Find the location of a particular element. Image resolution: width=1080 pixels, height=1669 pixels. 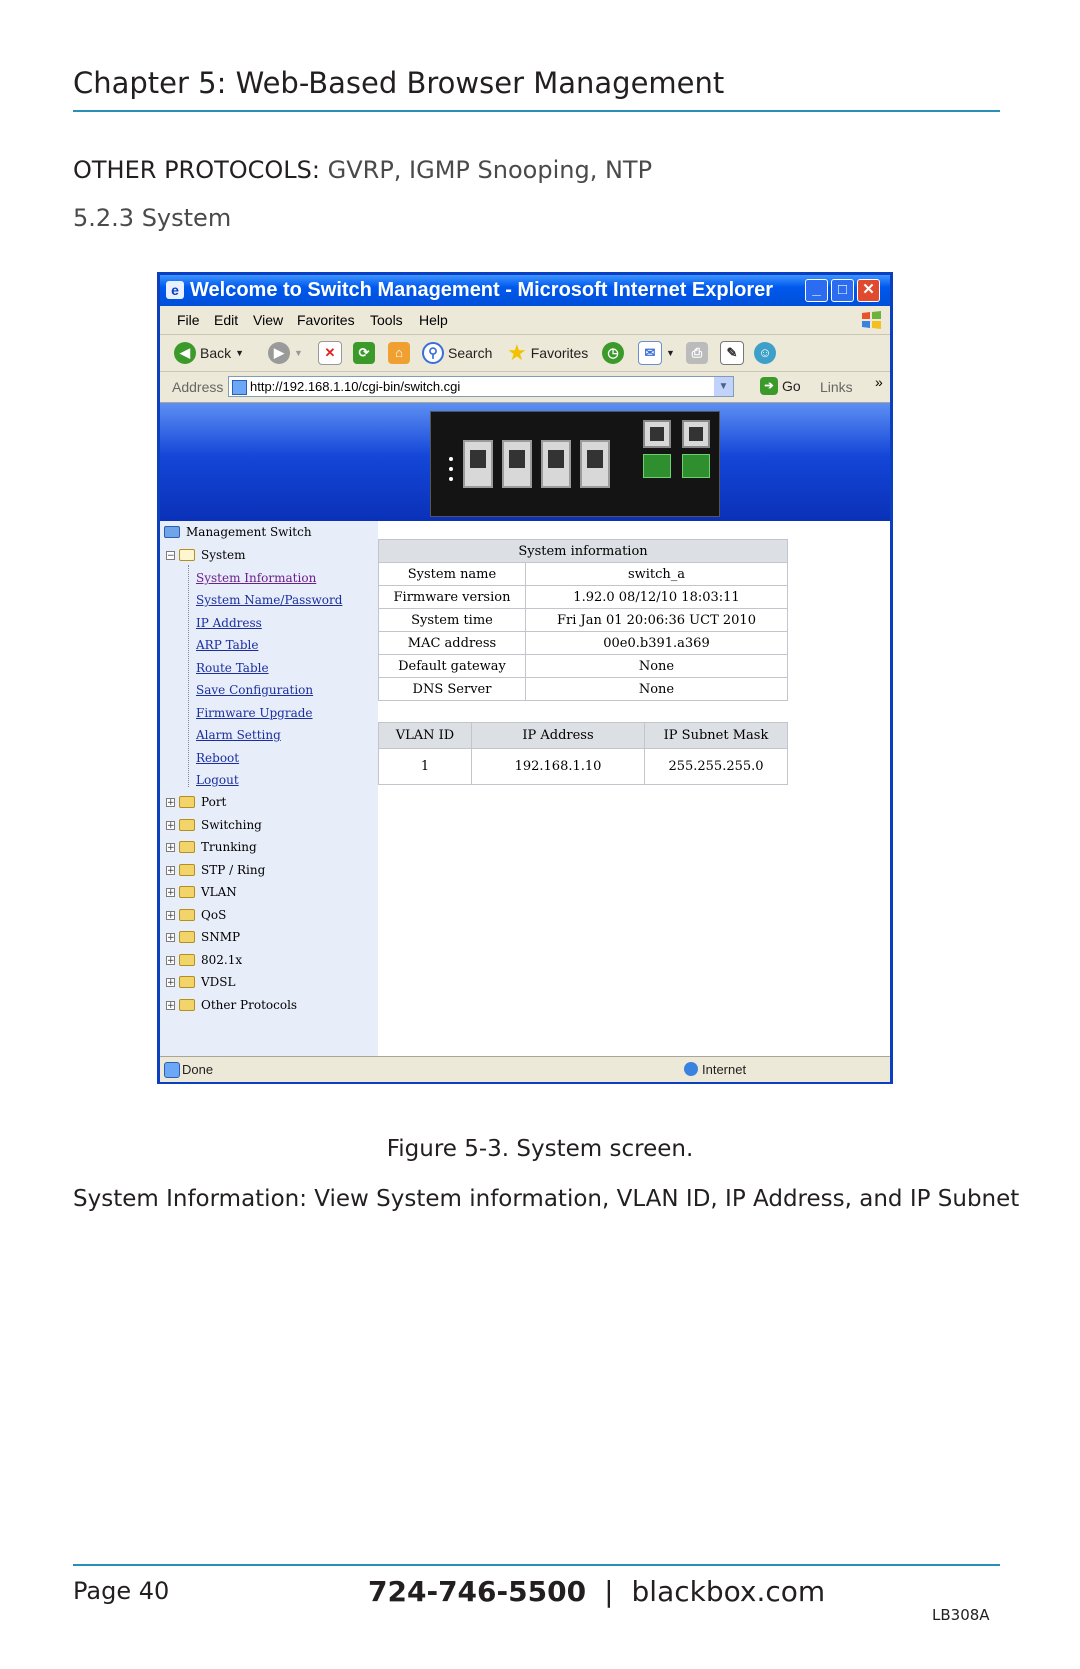

tree-folder-other-protocols: + Other Protocols is located at coordinates (231, 1005).